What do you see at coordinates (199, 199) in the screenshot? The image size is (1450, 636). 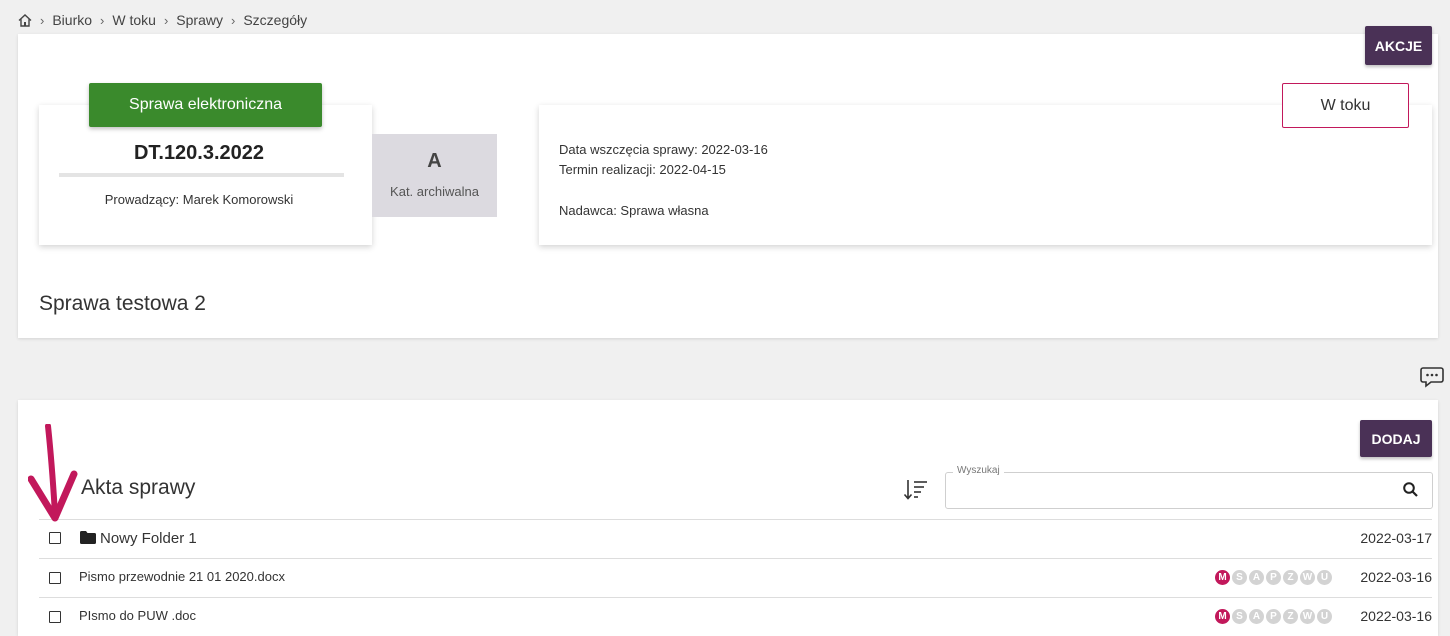 I see `case-lead: Prowadzący: Marek Komorowski` at bounding box center [199, 199].